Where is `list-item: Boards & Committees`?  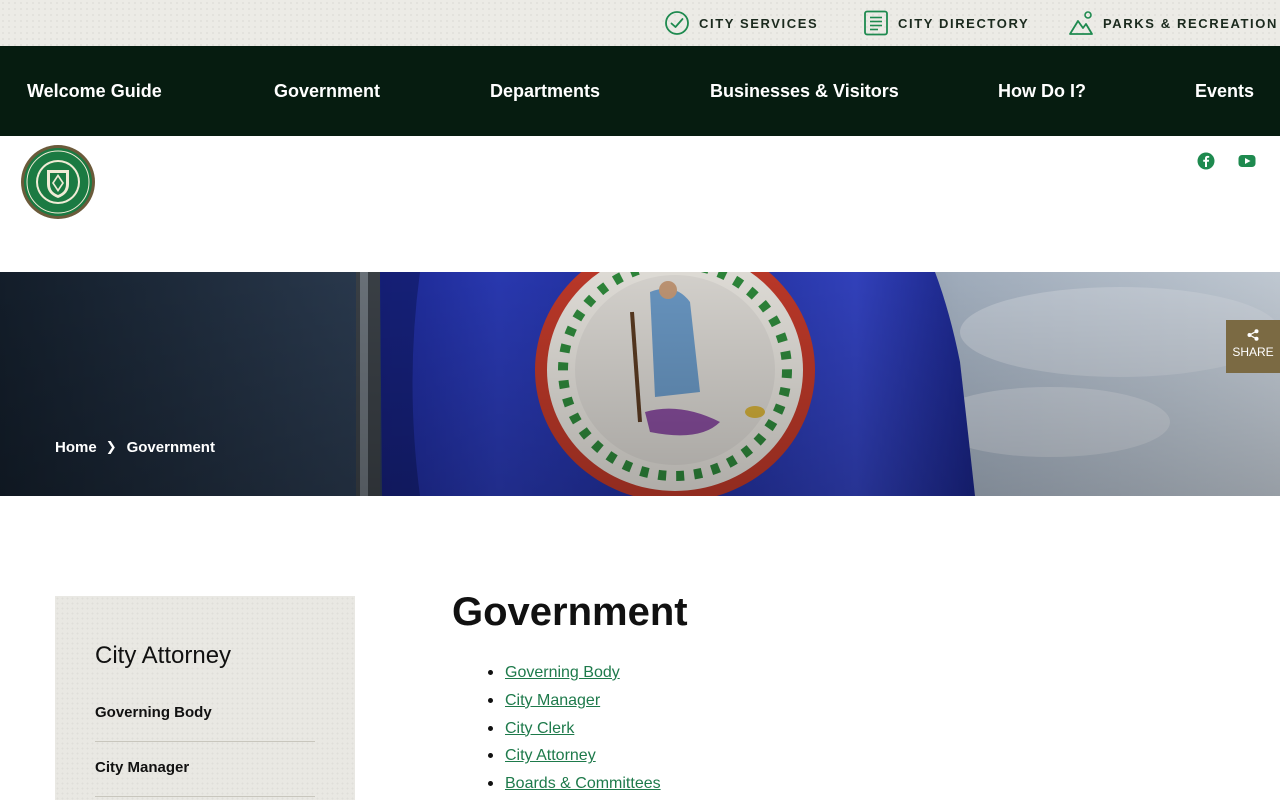
list-item: Boards & Committees is located at coordinates (574, 786).